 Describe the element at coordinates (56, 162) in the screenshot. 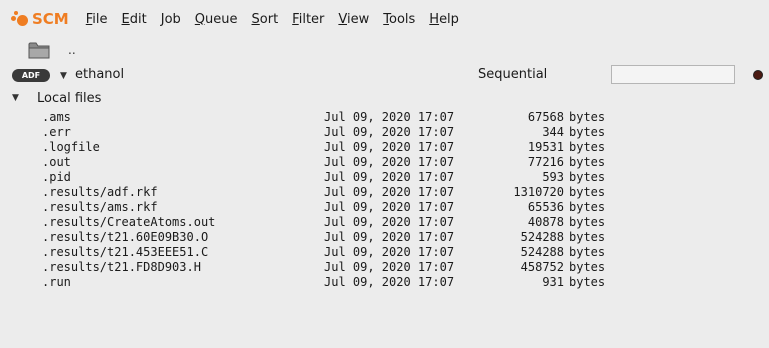

I see `file-name: .out` at that location.